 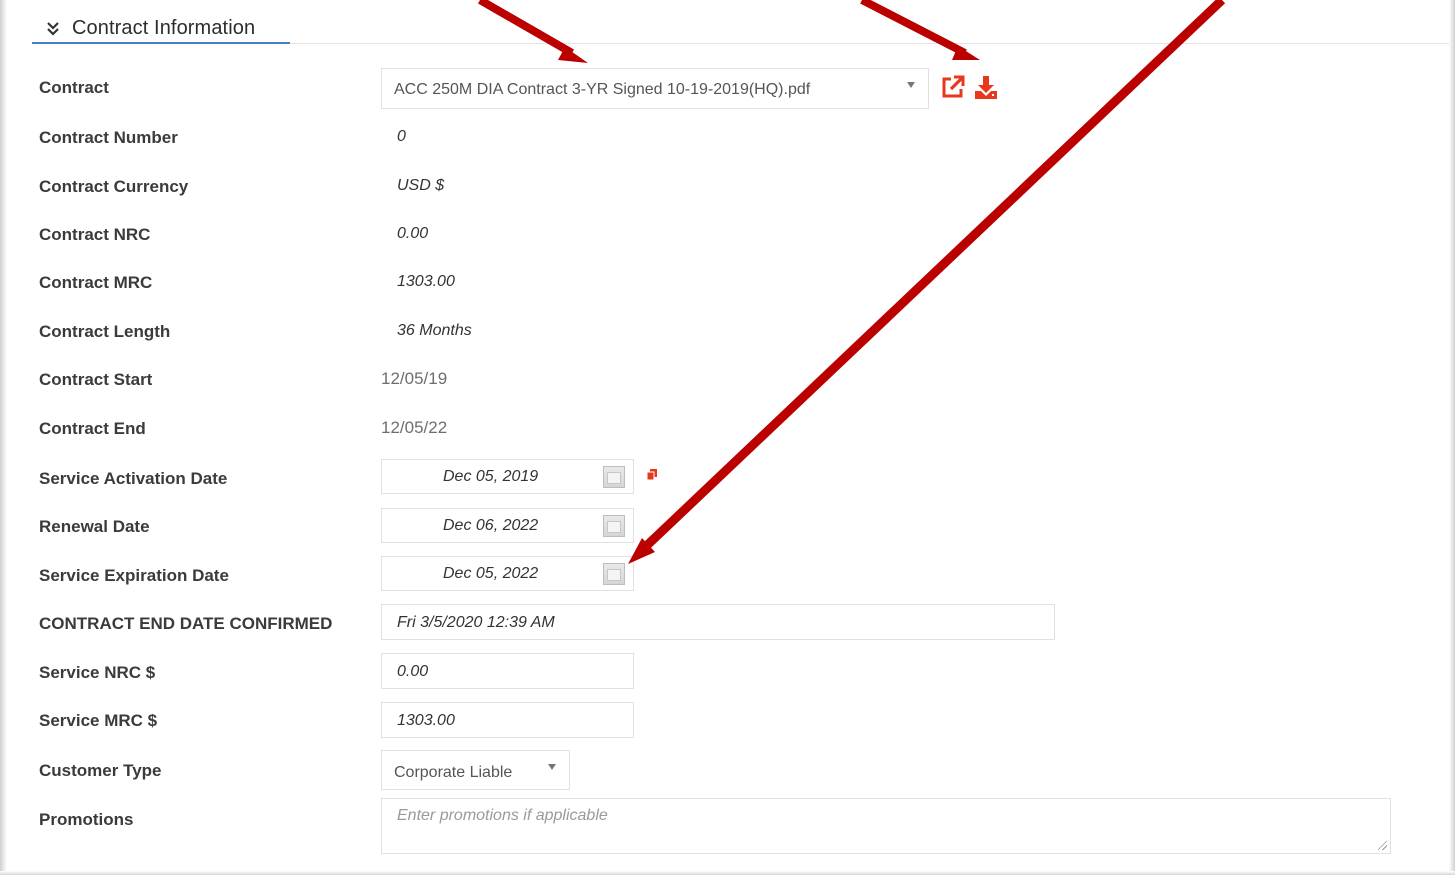 I want to click on contract-end-date-confirmed-value: Fri 3/5/2020 12:39 AM, so click(x=476, y=622).